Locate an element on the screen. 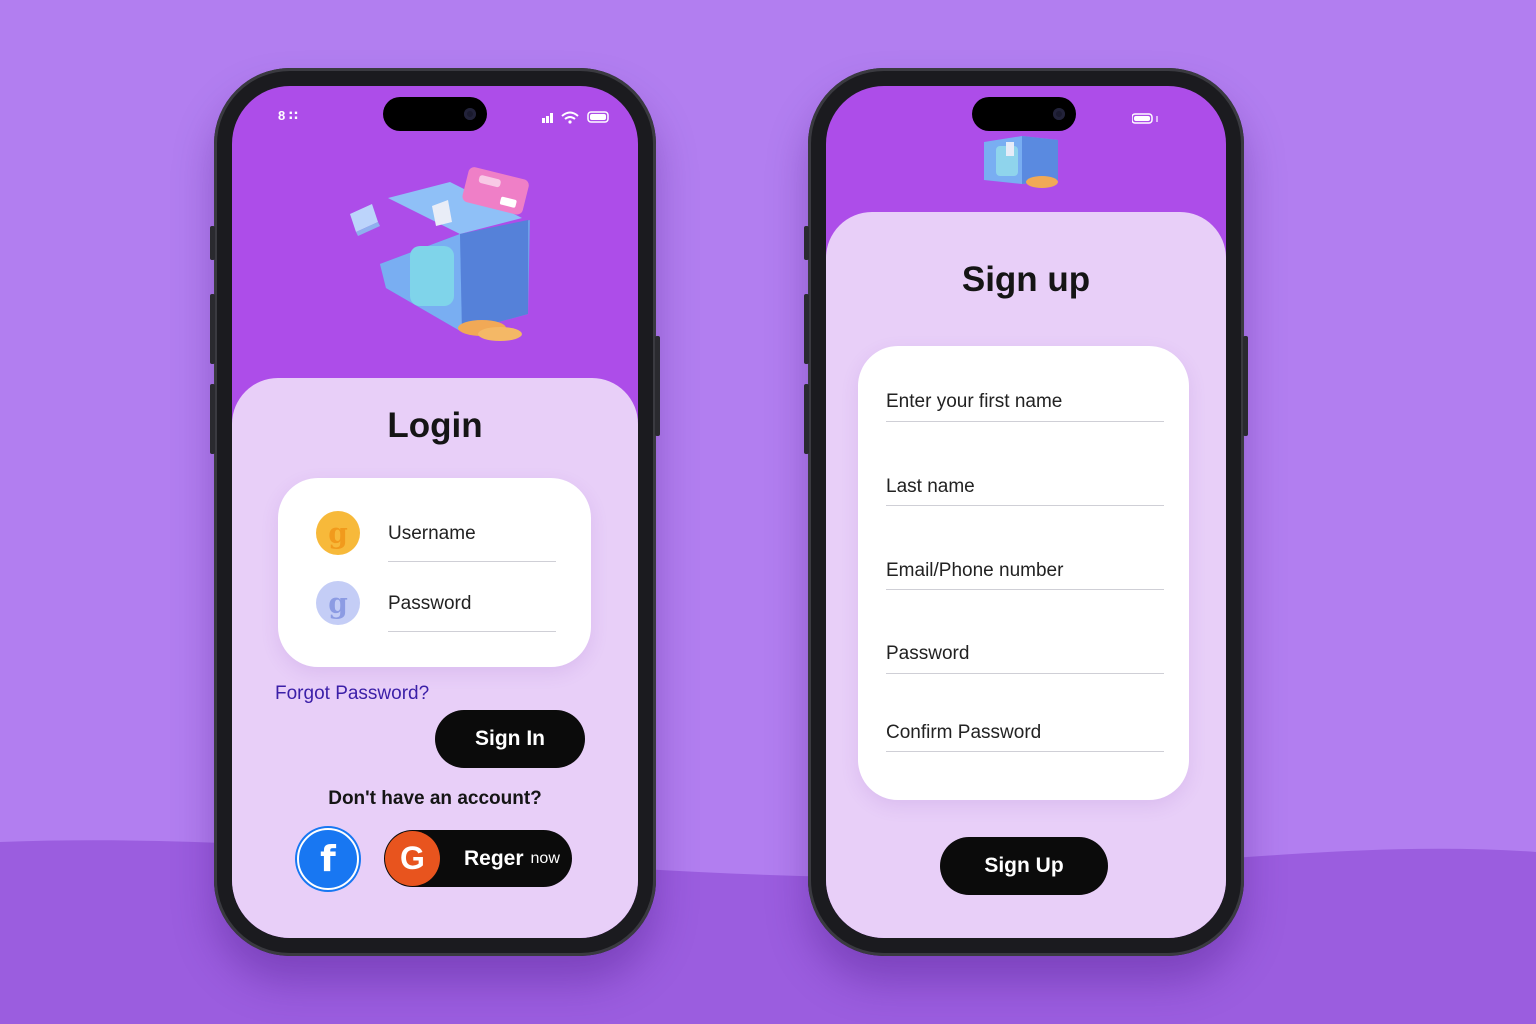  username-underline is located at coordinates (472, 561).